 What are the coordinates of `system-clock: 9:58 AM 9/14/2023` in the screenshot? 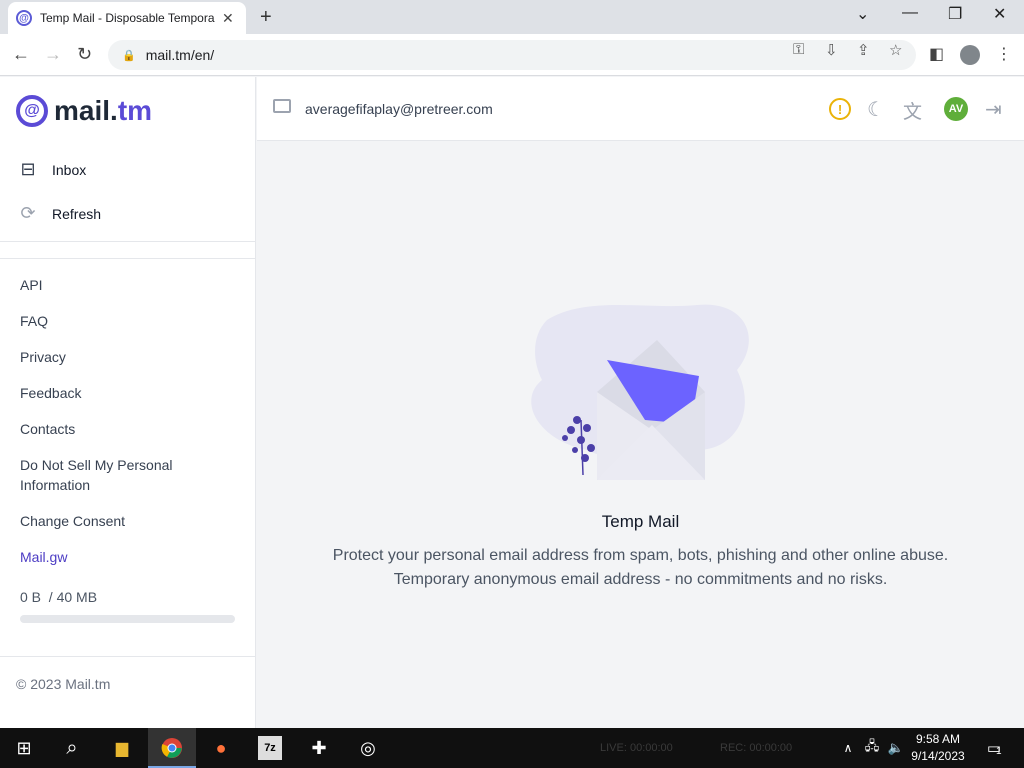 It's located at (938, 748).